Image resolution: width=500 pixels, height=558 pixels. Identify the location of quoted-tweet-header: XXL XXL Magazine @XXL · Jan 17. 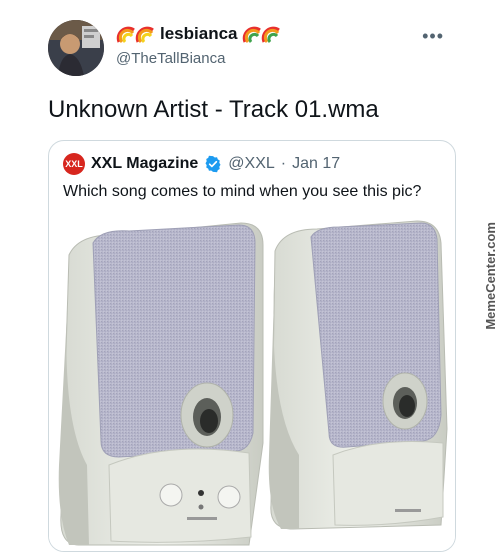
(201, 164).